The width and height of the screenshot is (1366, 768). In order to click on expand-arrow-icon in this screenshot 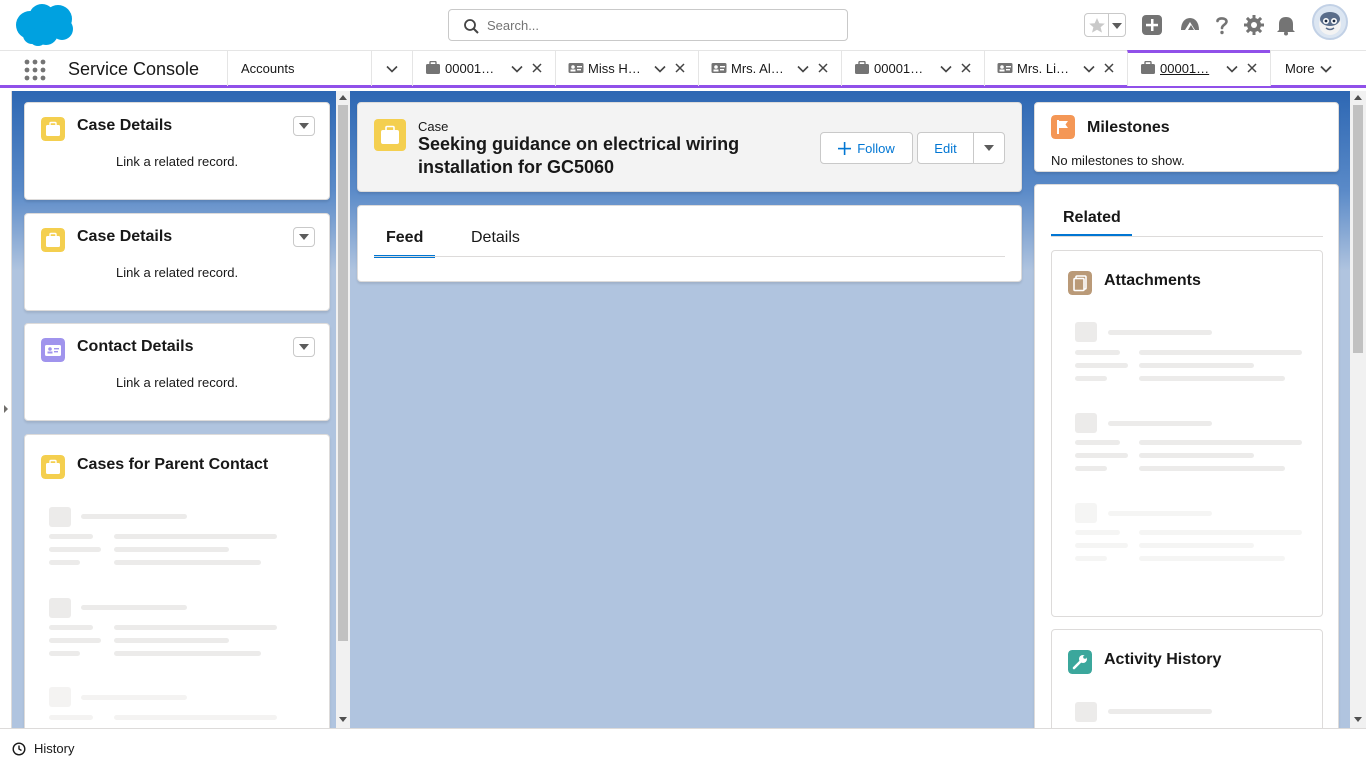, I will do `click(6, 409)`.